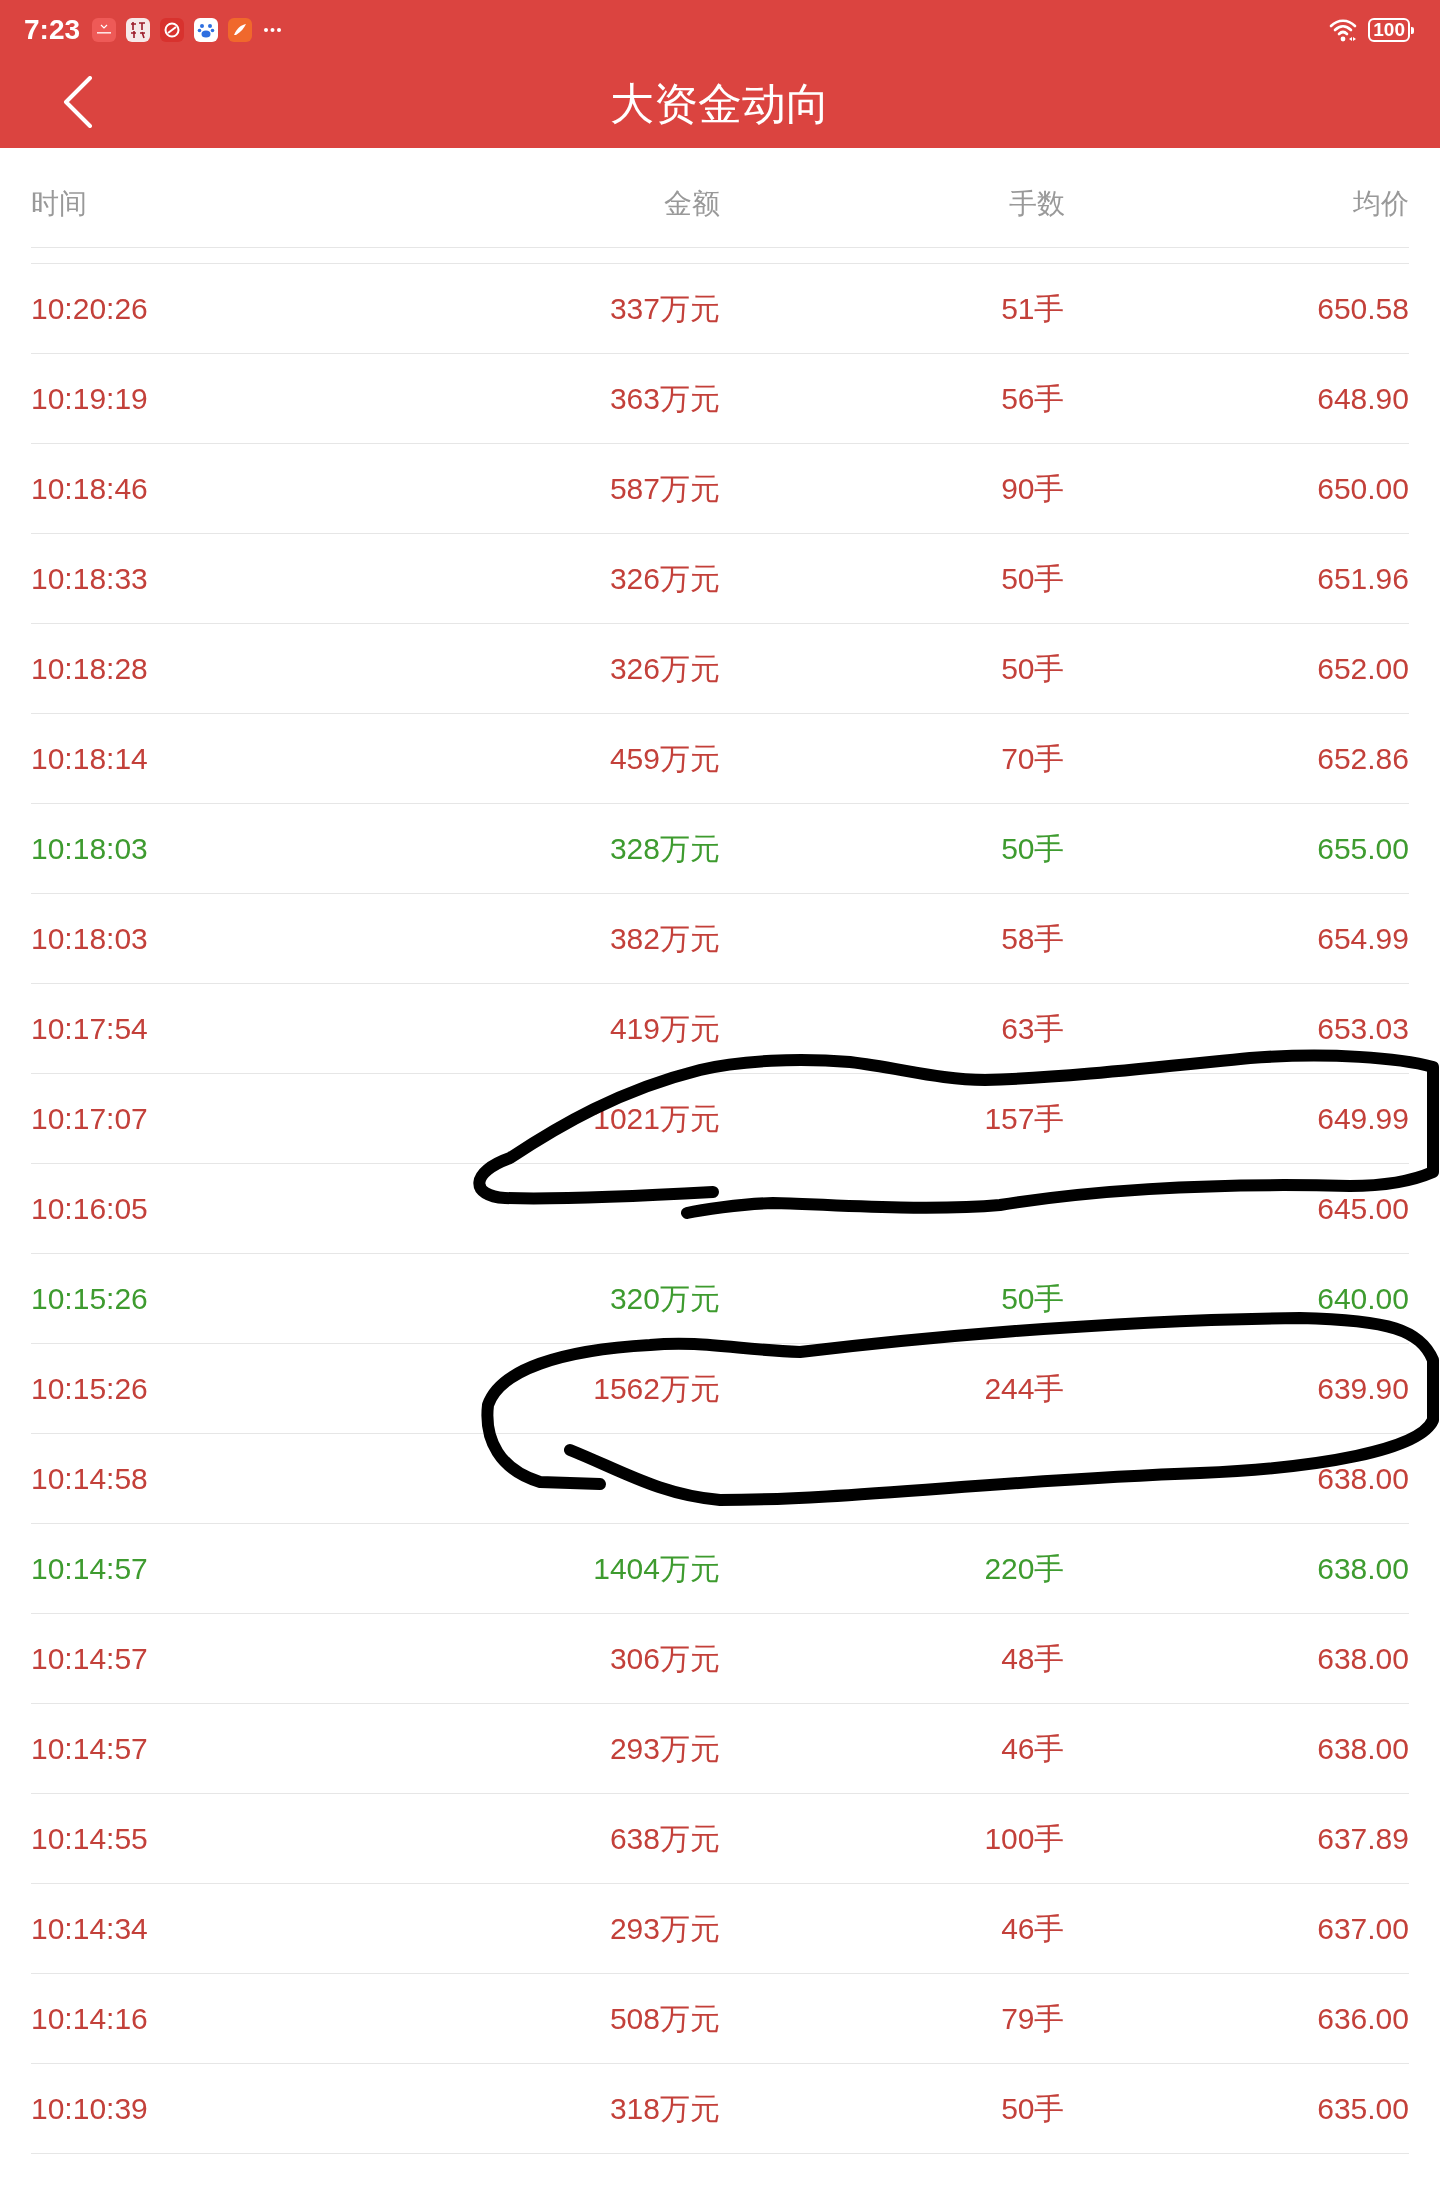 The image size is (1440, 2200). What do you see at coordinates (664, 1658) in the screenshot?
I see `amount-text: 306万元` at bounding box center [664, 1658].